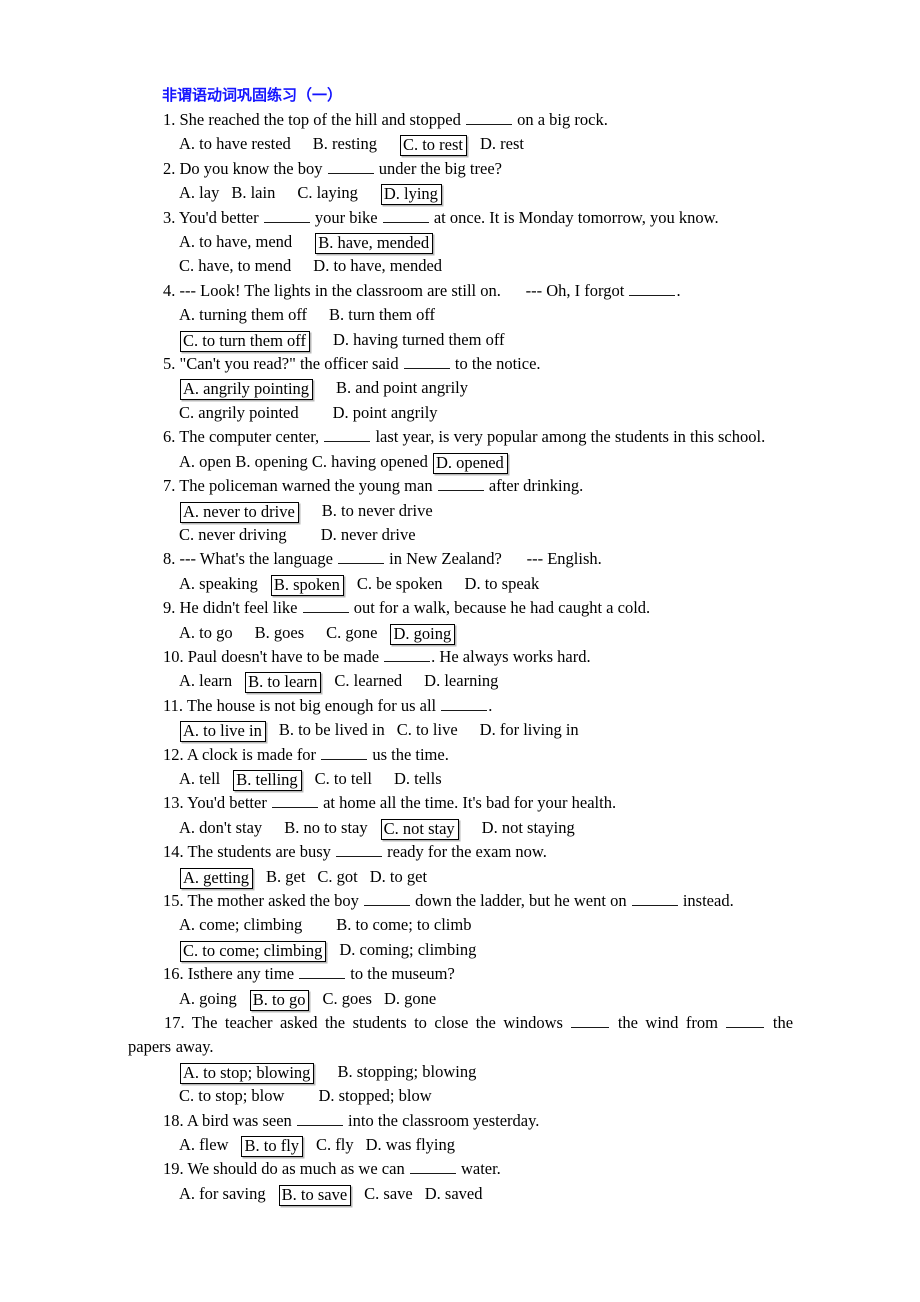 This screenshot has width=920, height=1302. What do you see at coordinates (461, 680) in the screenshot?
I see `option-choice: D. learning` at bounding box center [461, 680].